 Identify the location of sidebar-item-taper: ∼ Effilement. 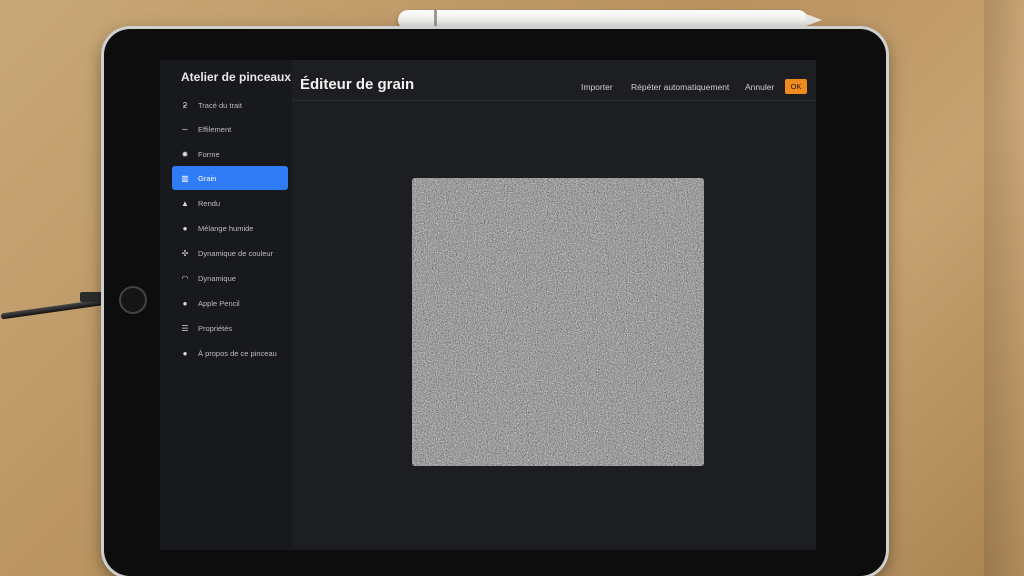
(230, 129).